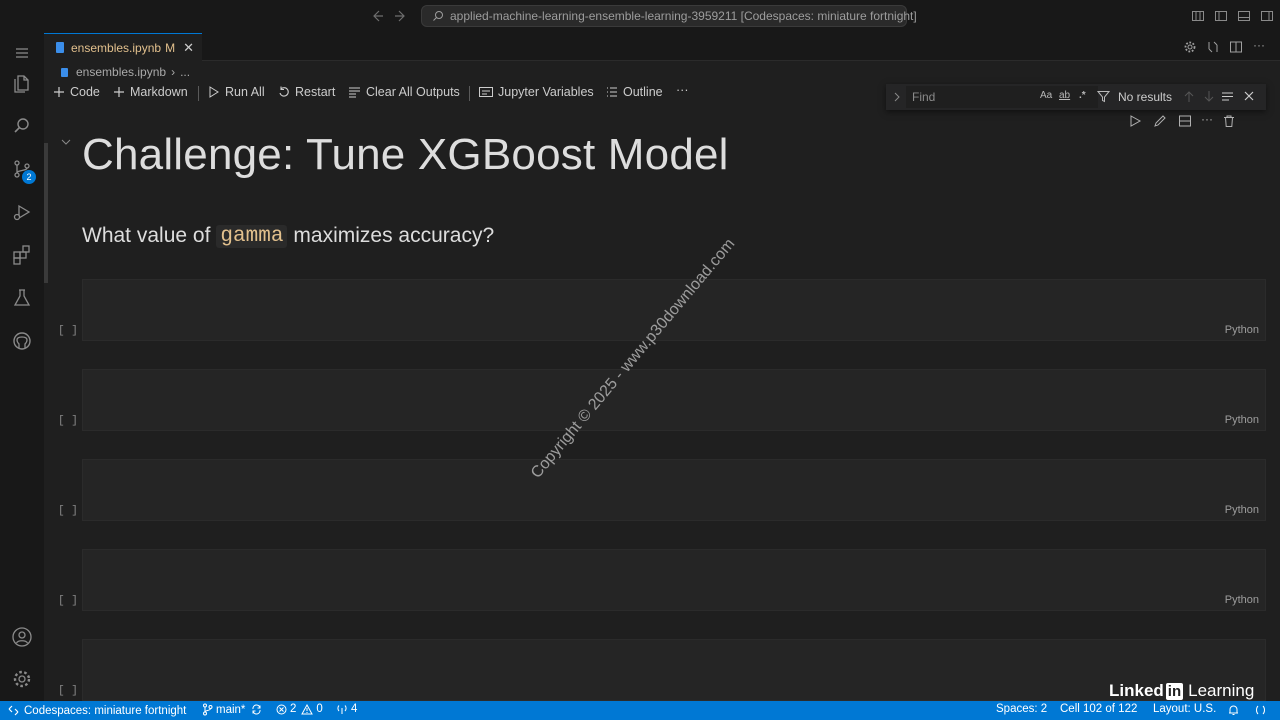 This screenshot has width=1280, height=720. What do you see at coordinates (1185, 121) in the screenshot?
I see `split-cell-icon` at bounding box center [1185, 121].